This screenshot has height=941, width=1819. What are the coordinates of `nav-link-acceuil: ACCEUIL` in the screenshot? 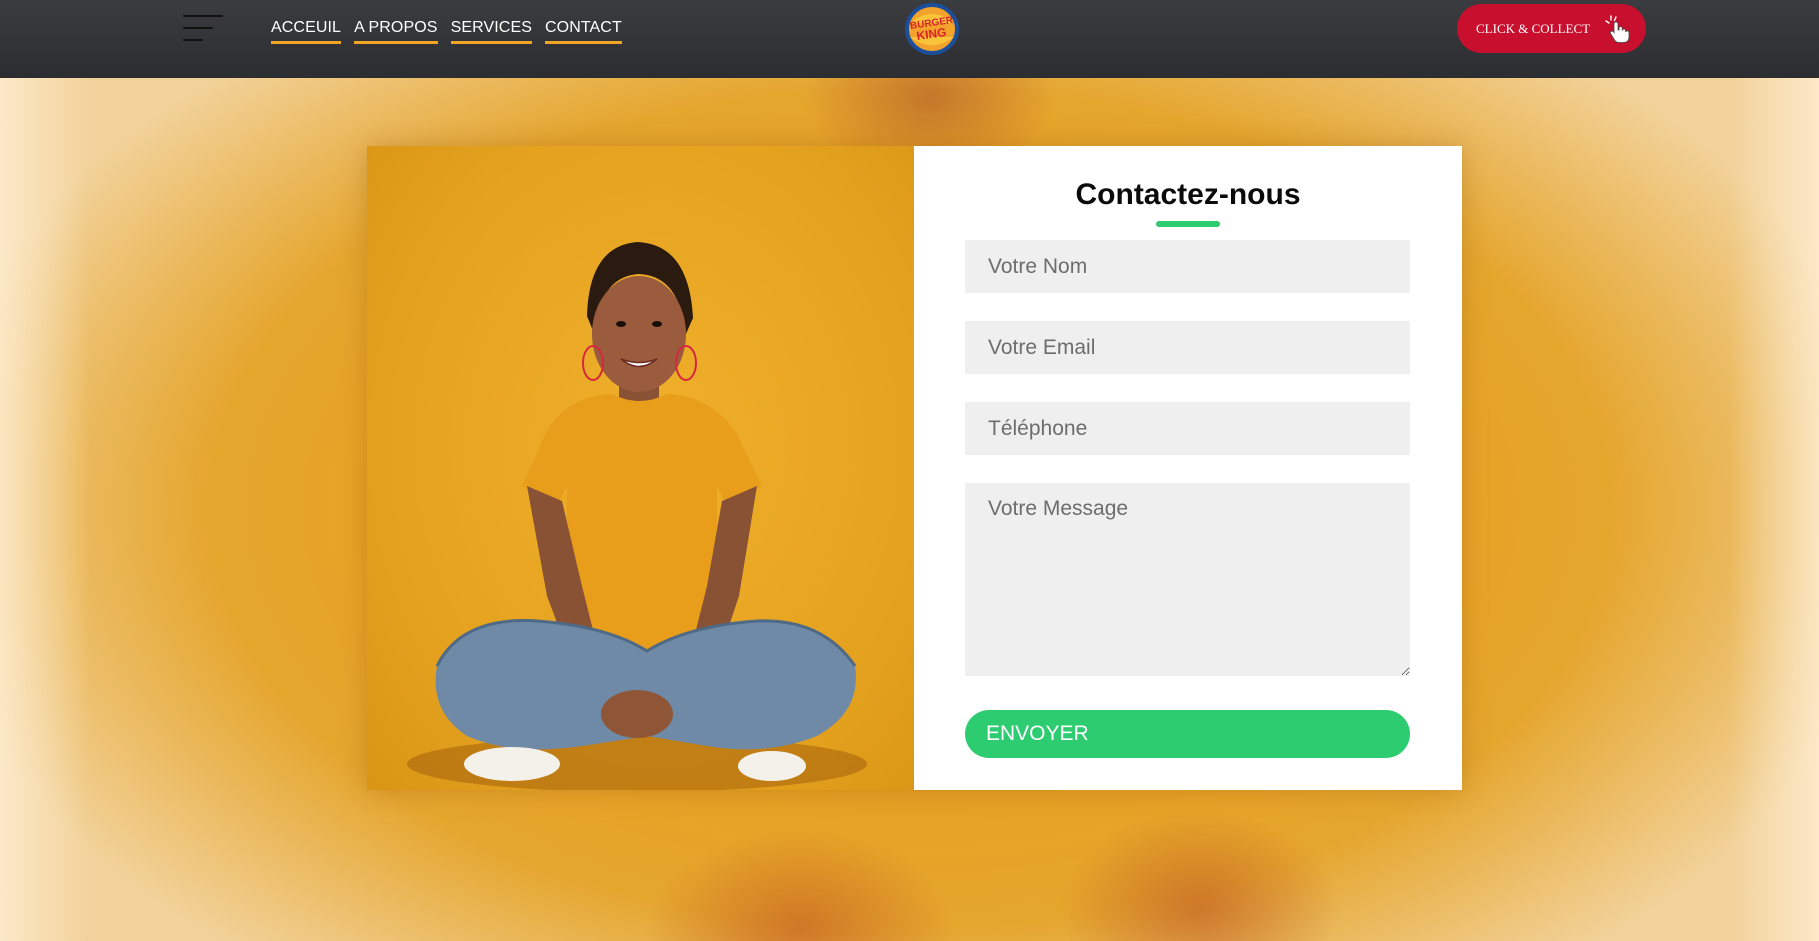 It's located at (306, 31).